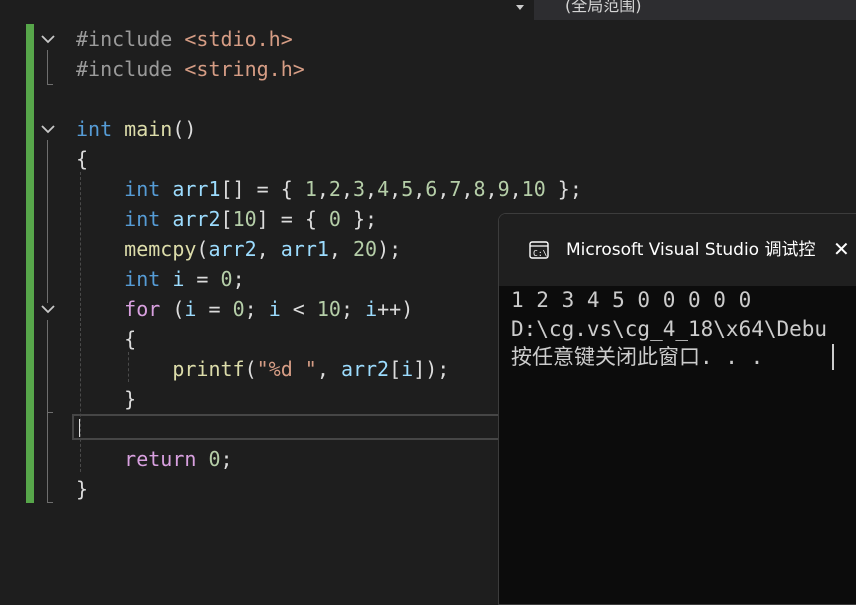 This screenshot has width=856, height=605. I want to click on code-token: [, so click(226, 219).